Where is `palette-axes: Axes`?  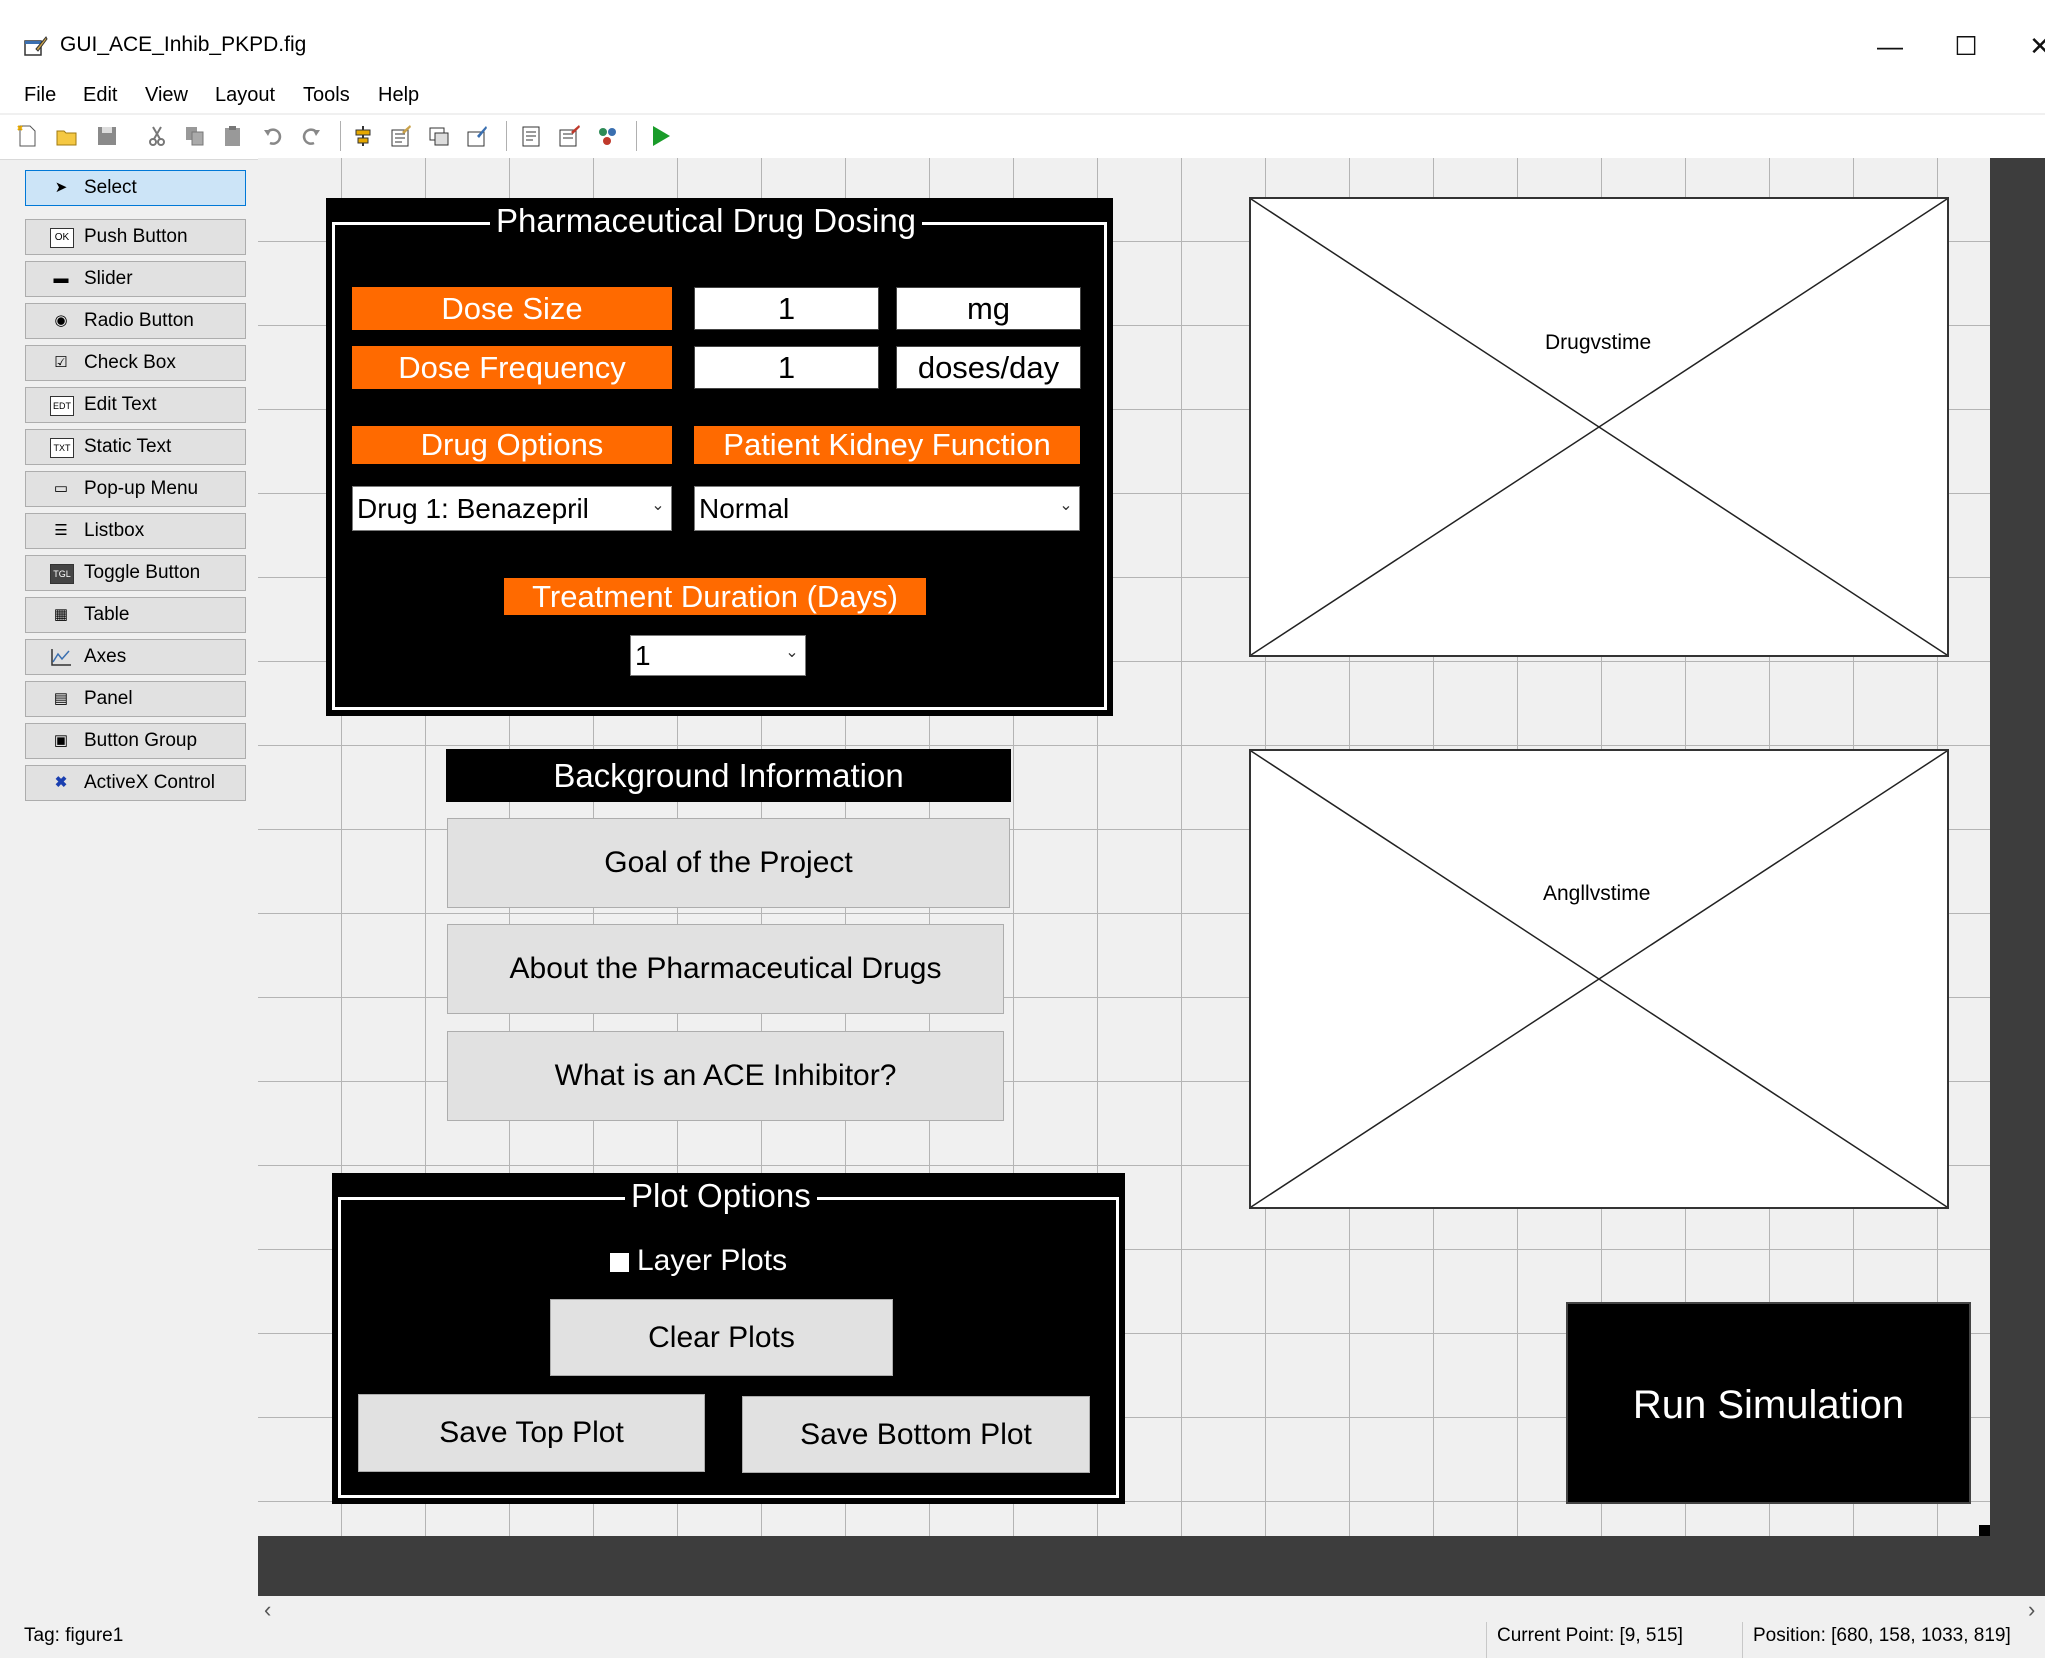 palette-axes: Axes is located at coordinates (135, 657).